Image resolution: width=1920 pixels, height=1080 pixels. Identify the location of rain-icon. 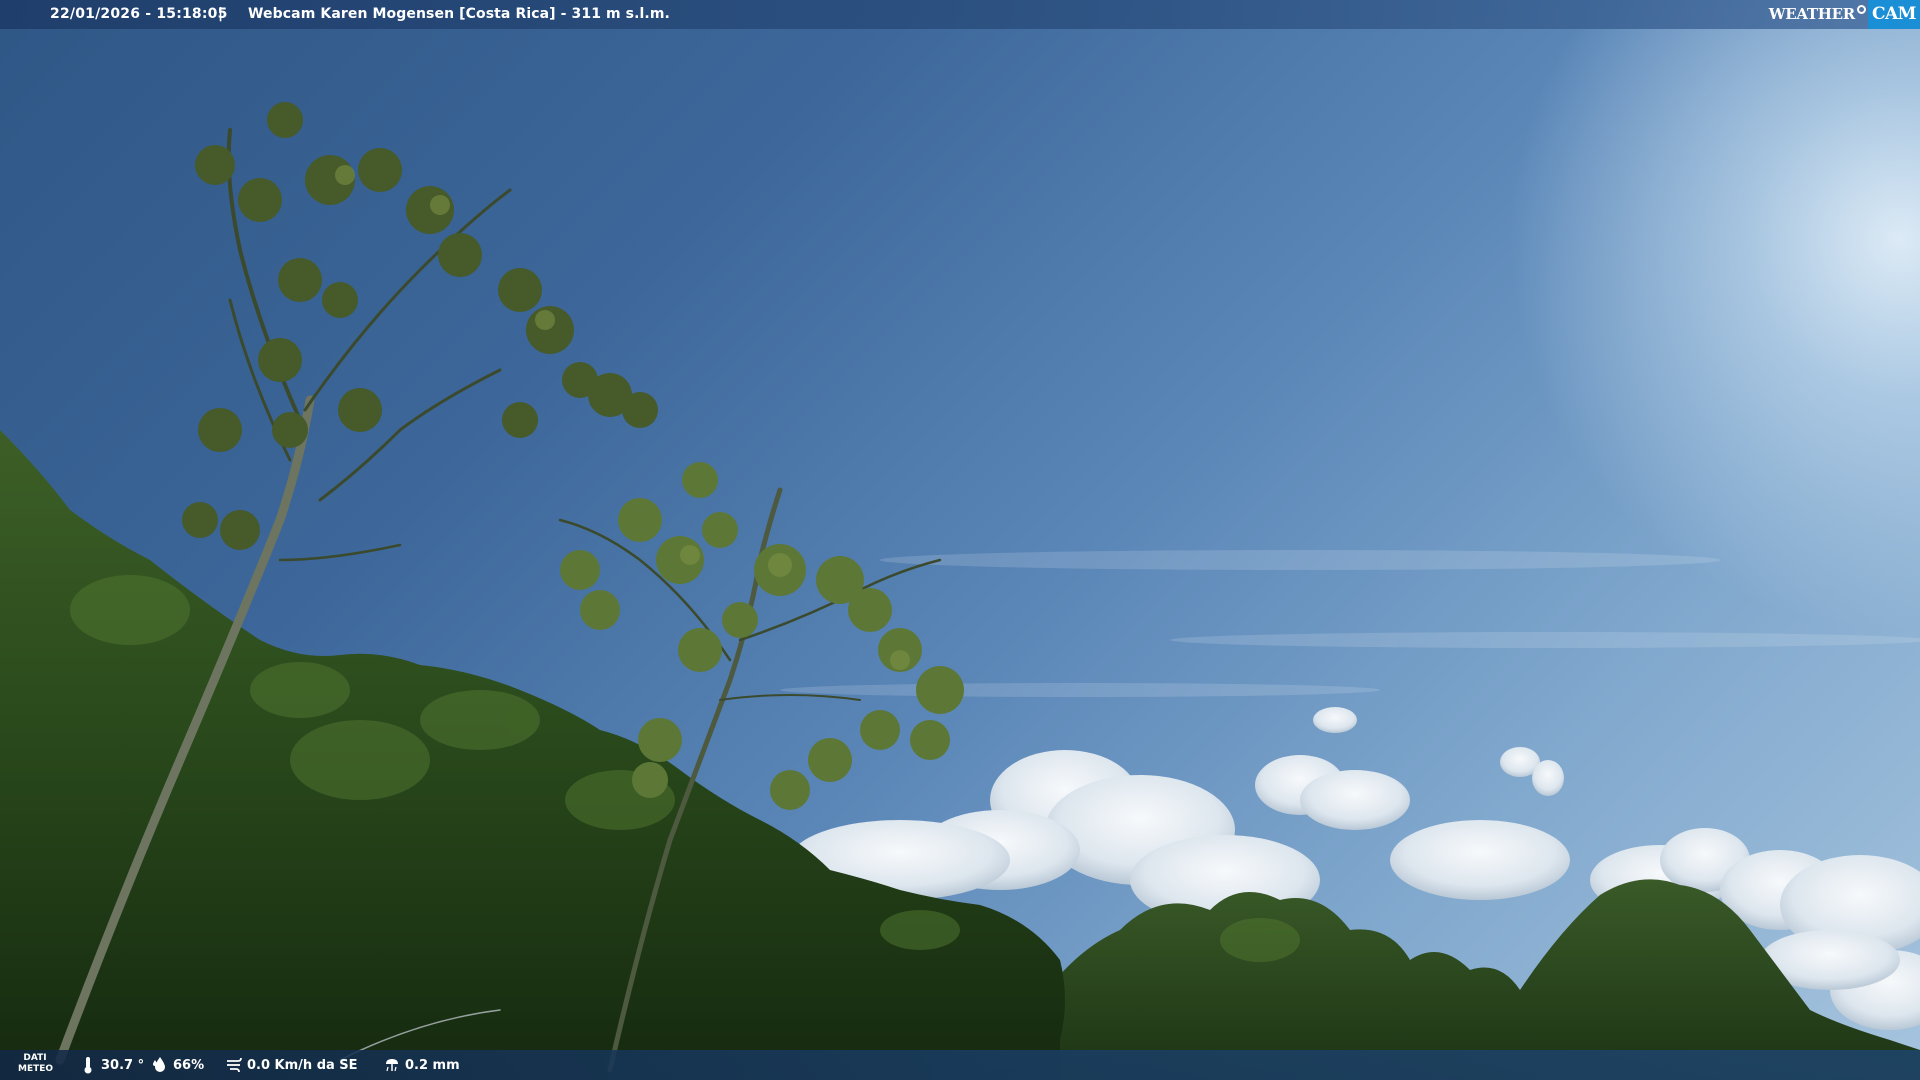
(392, 1065).